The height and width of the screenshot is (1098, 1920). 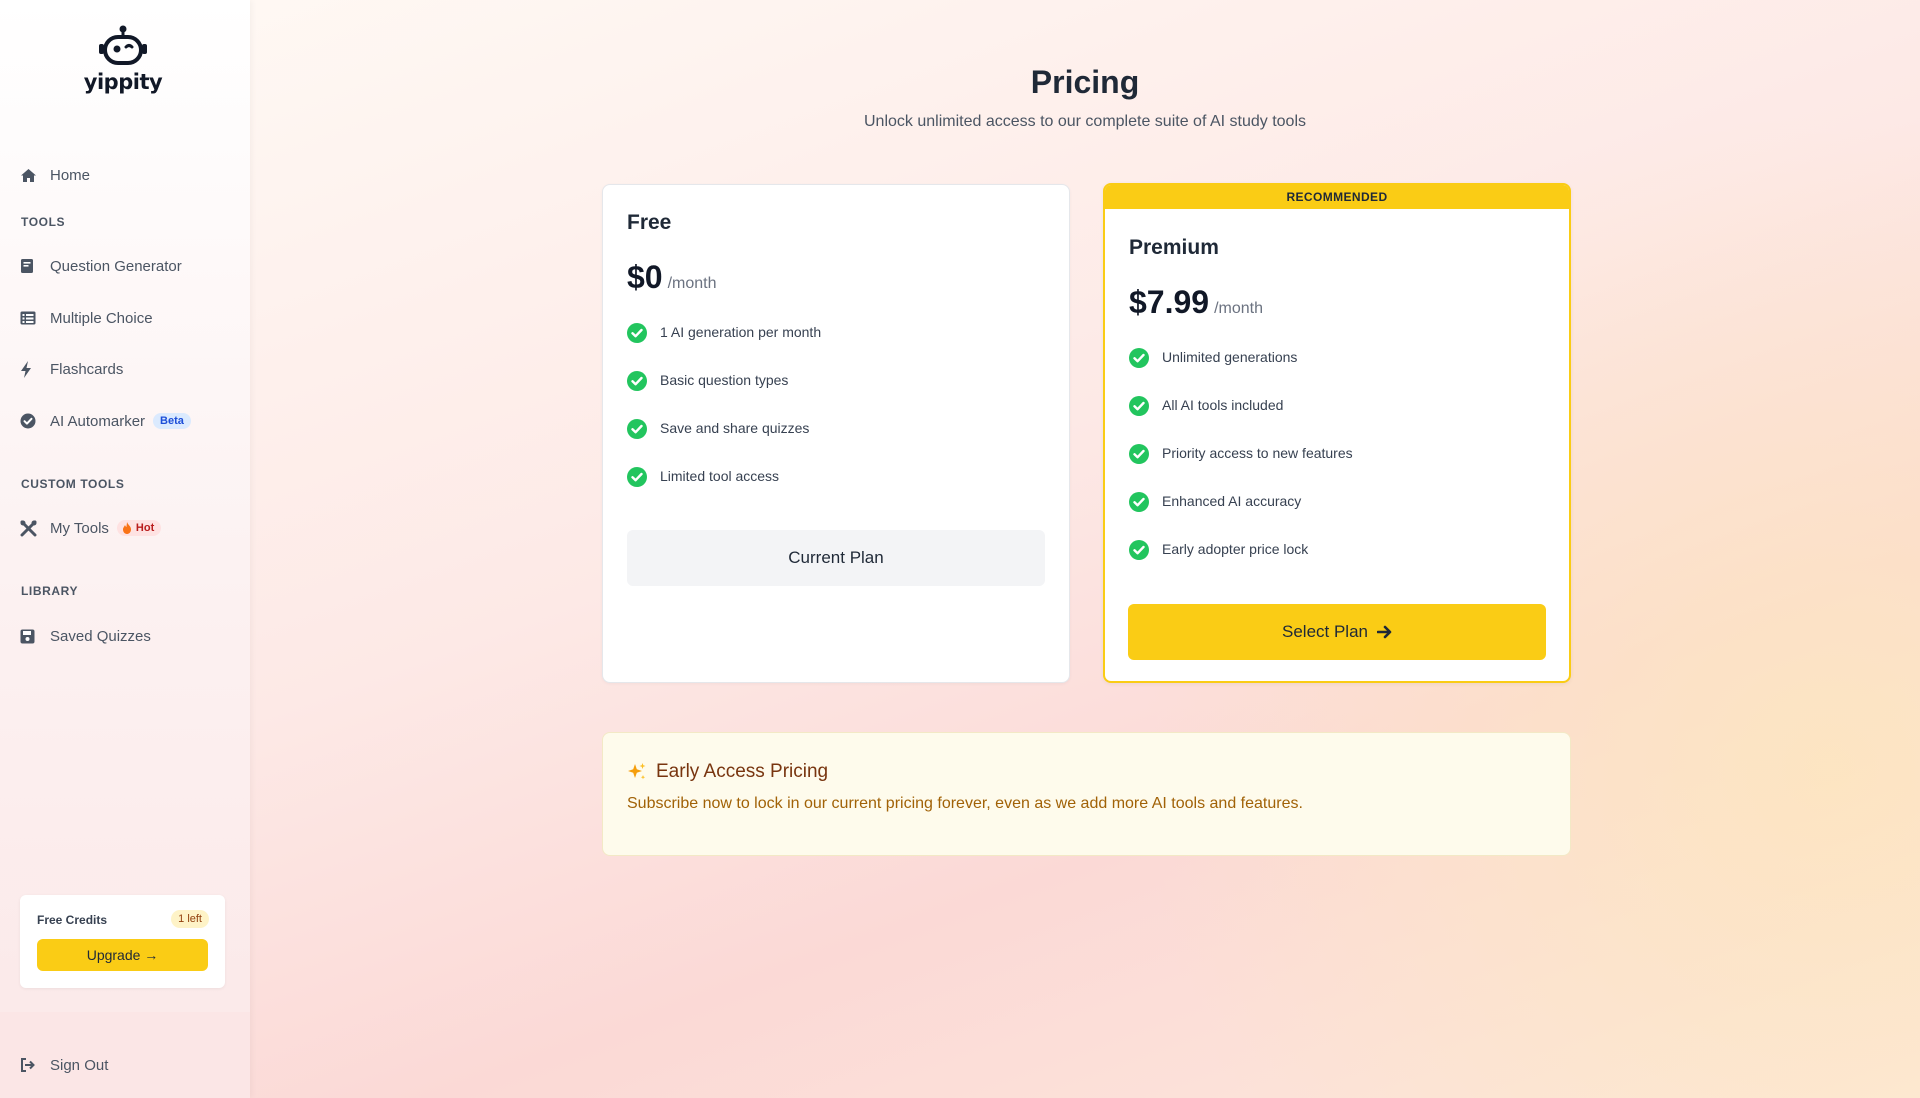 What do you see at coordinates (123, 45) in the screenshot?
I see `robot-logo-icon` at bounding box center [123, 45].